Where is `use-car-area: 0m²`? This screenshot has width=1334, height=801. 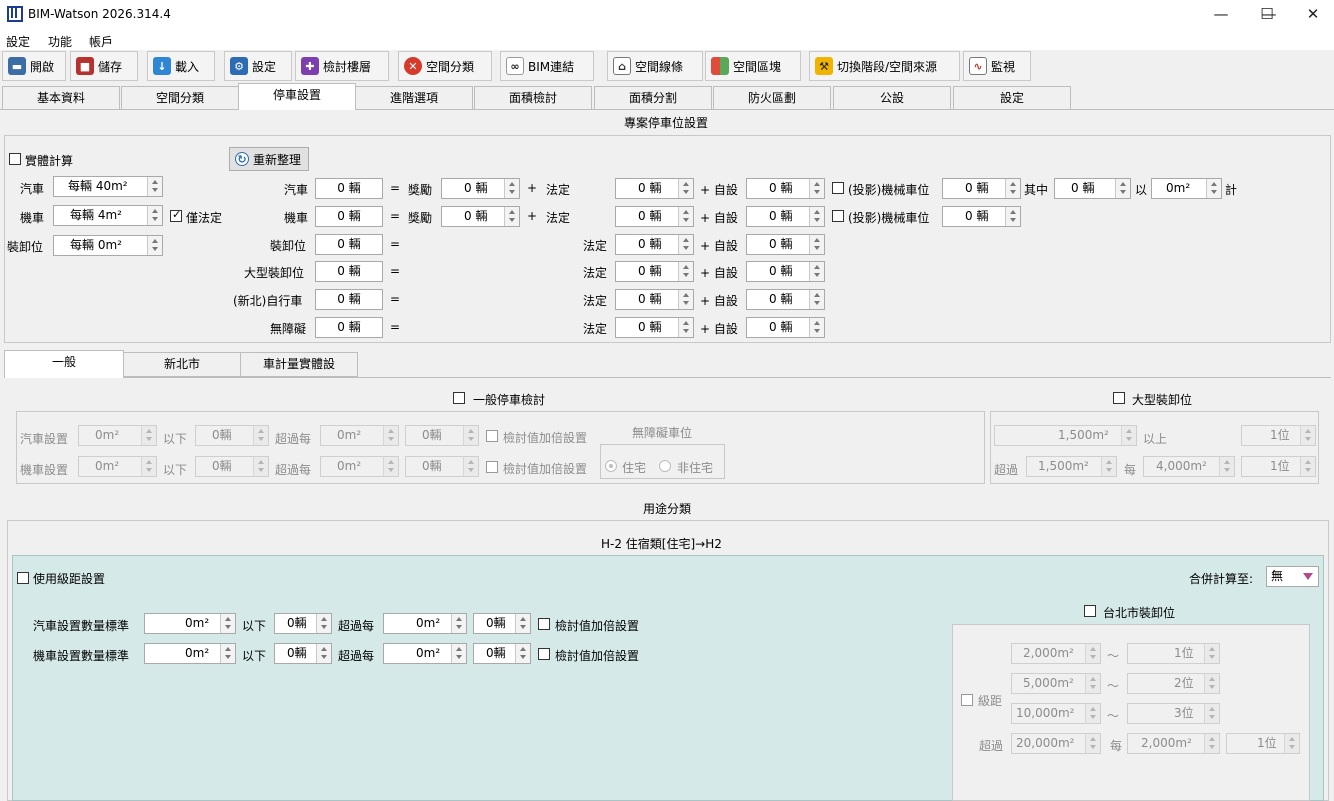
use-car-area: 0m² is located at coordinates (190, 623).